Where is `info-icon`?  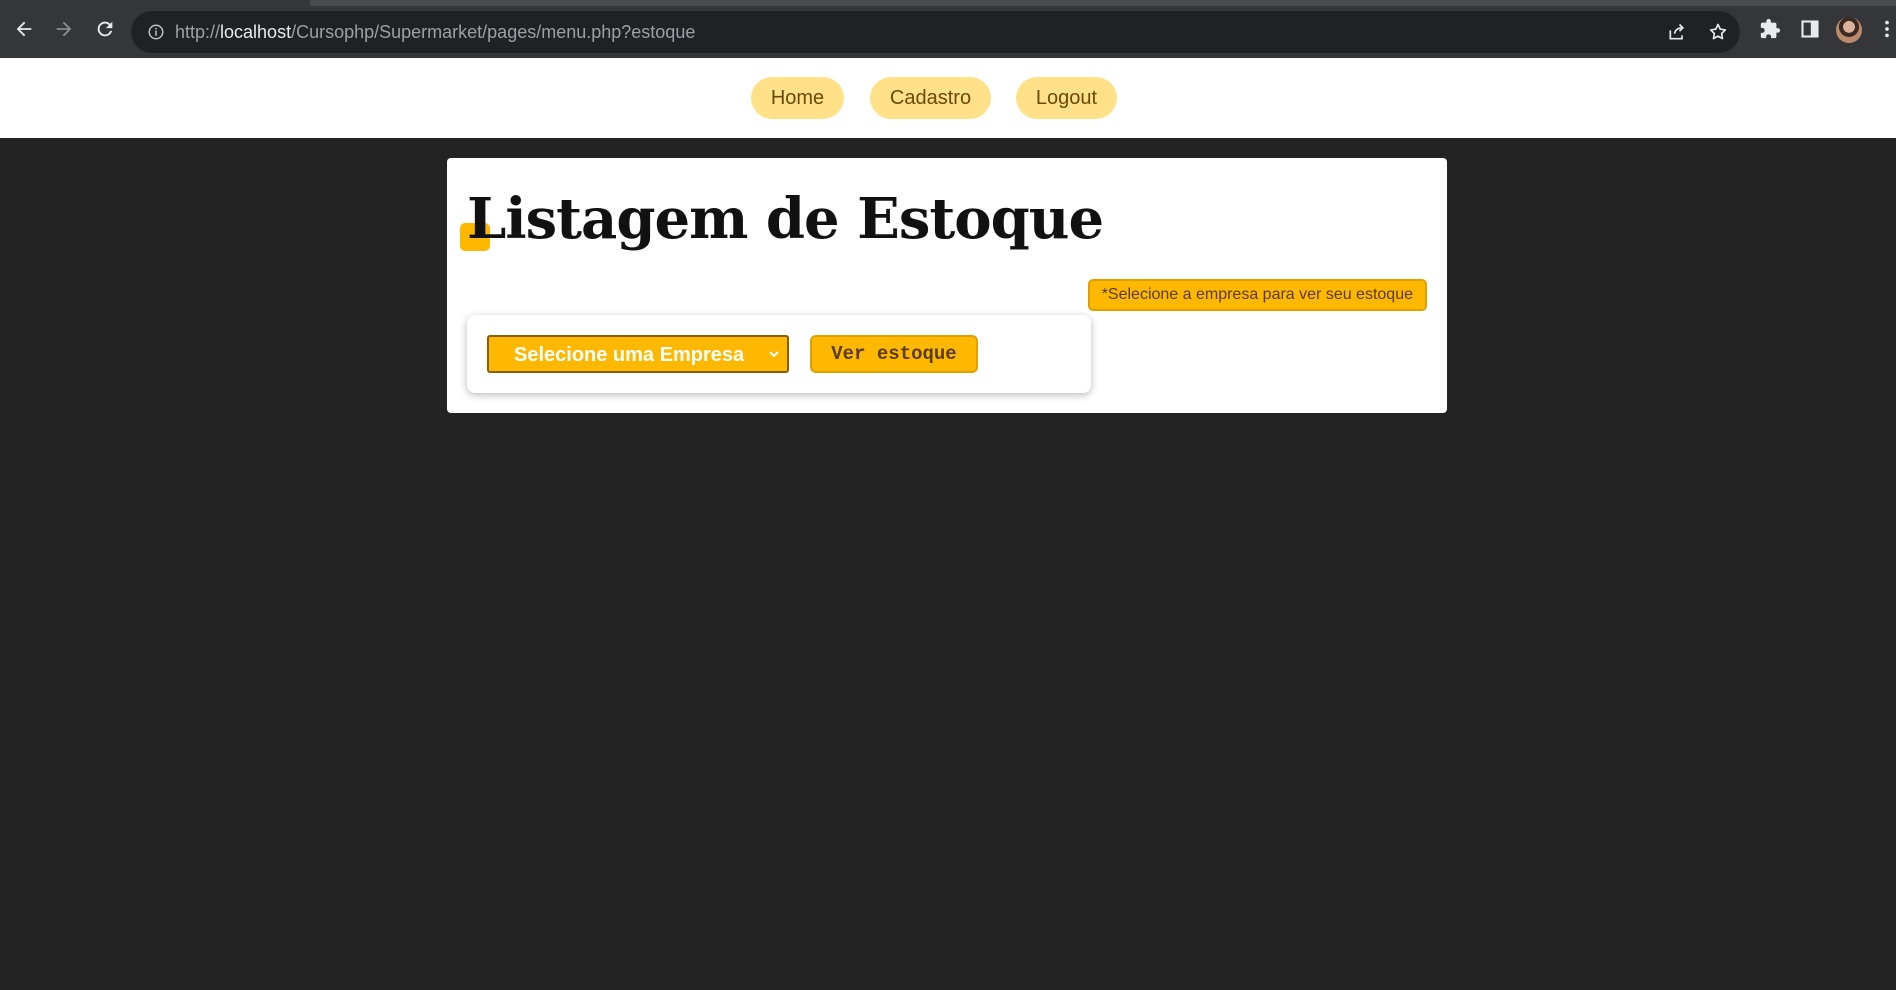 info-icon is located at coordinates (156, 32).